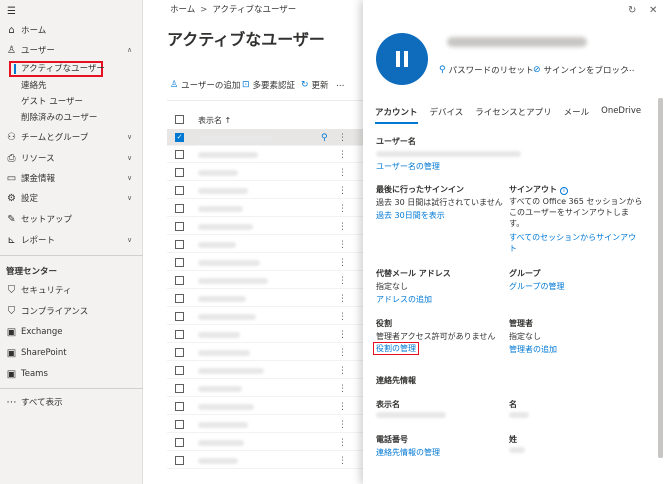  What do you see at coordinates (660, 278) in the screenshot?
I see `panel-scrollbar` at bounding box center [660, 278].